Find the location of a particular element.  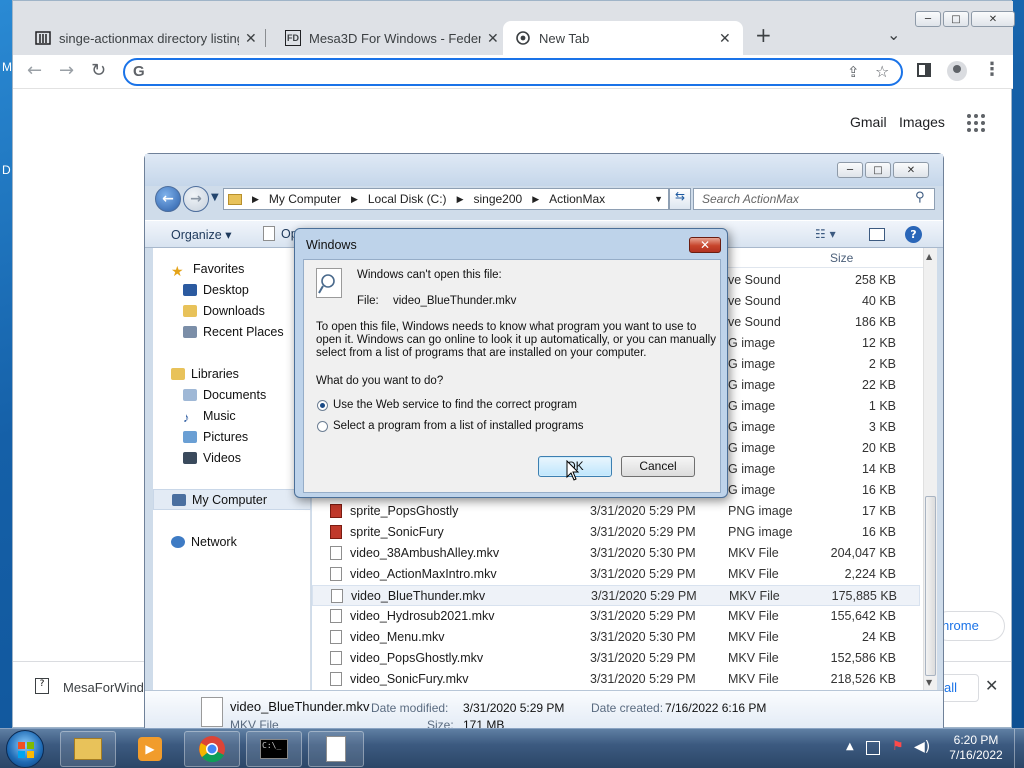

radio-select-program is located at coordinates (322, 426).